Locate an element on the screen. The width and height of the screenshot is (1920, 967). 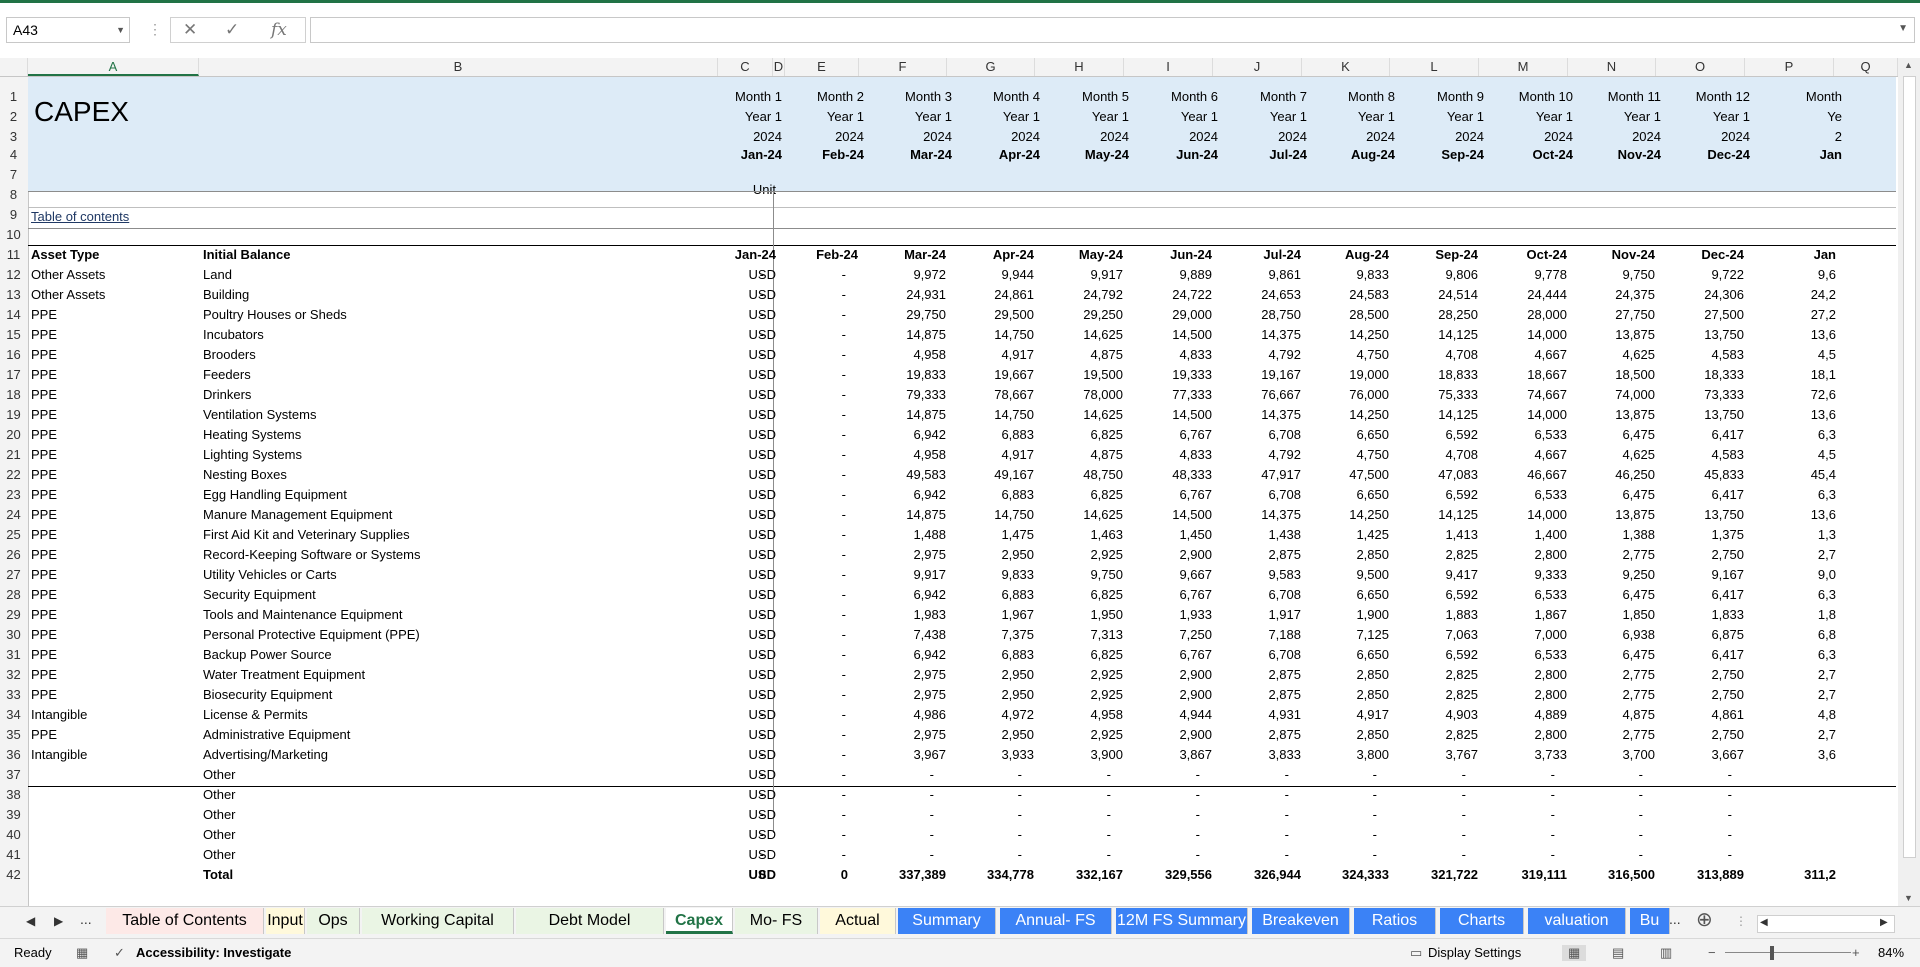
value-cell: 13,750 is located at coordinates (1704, 515).